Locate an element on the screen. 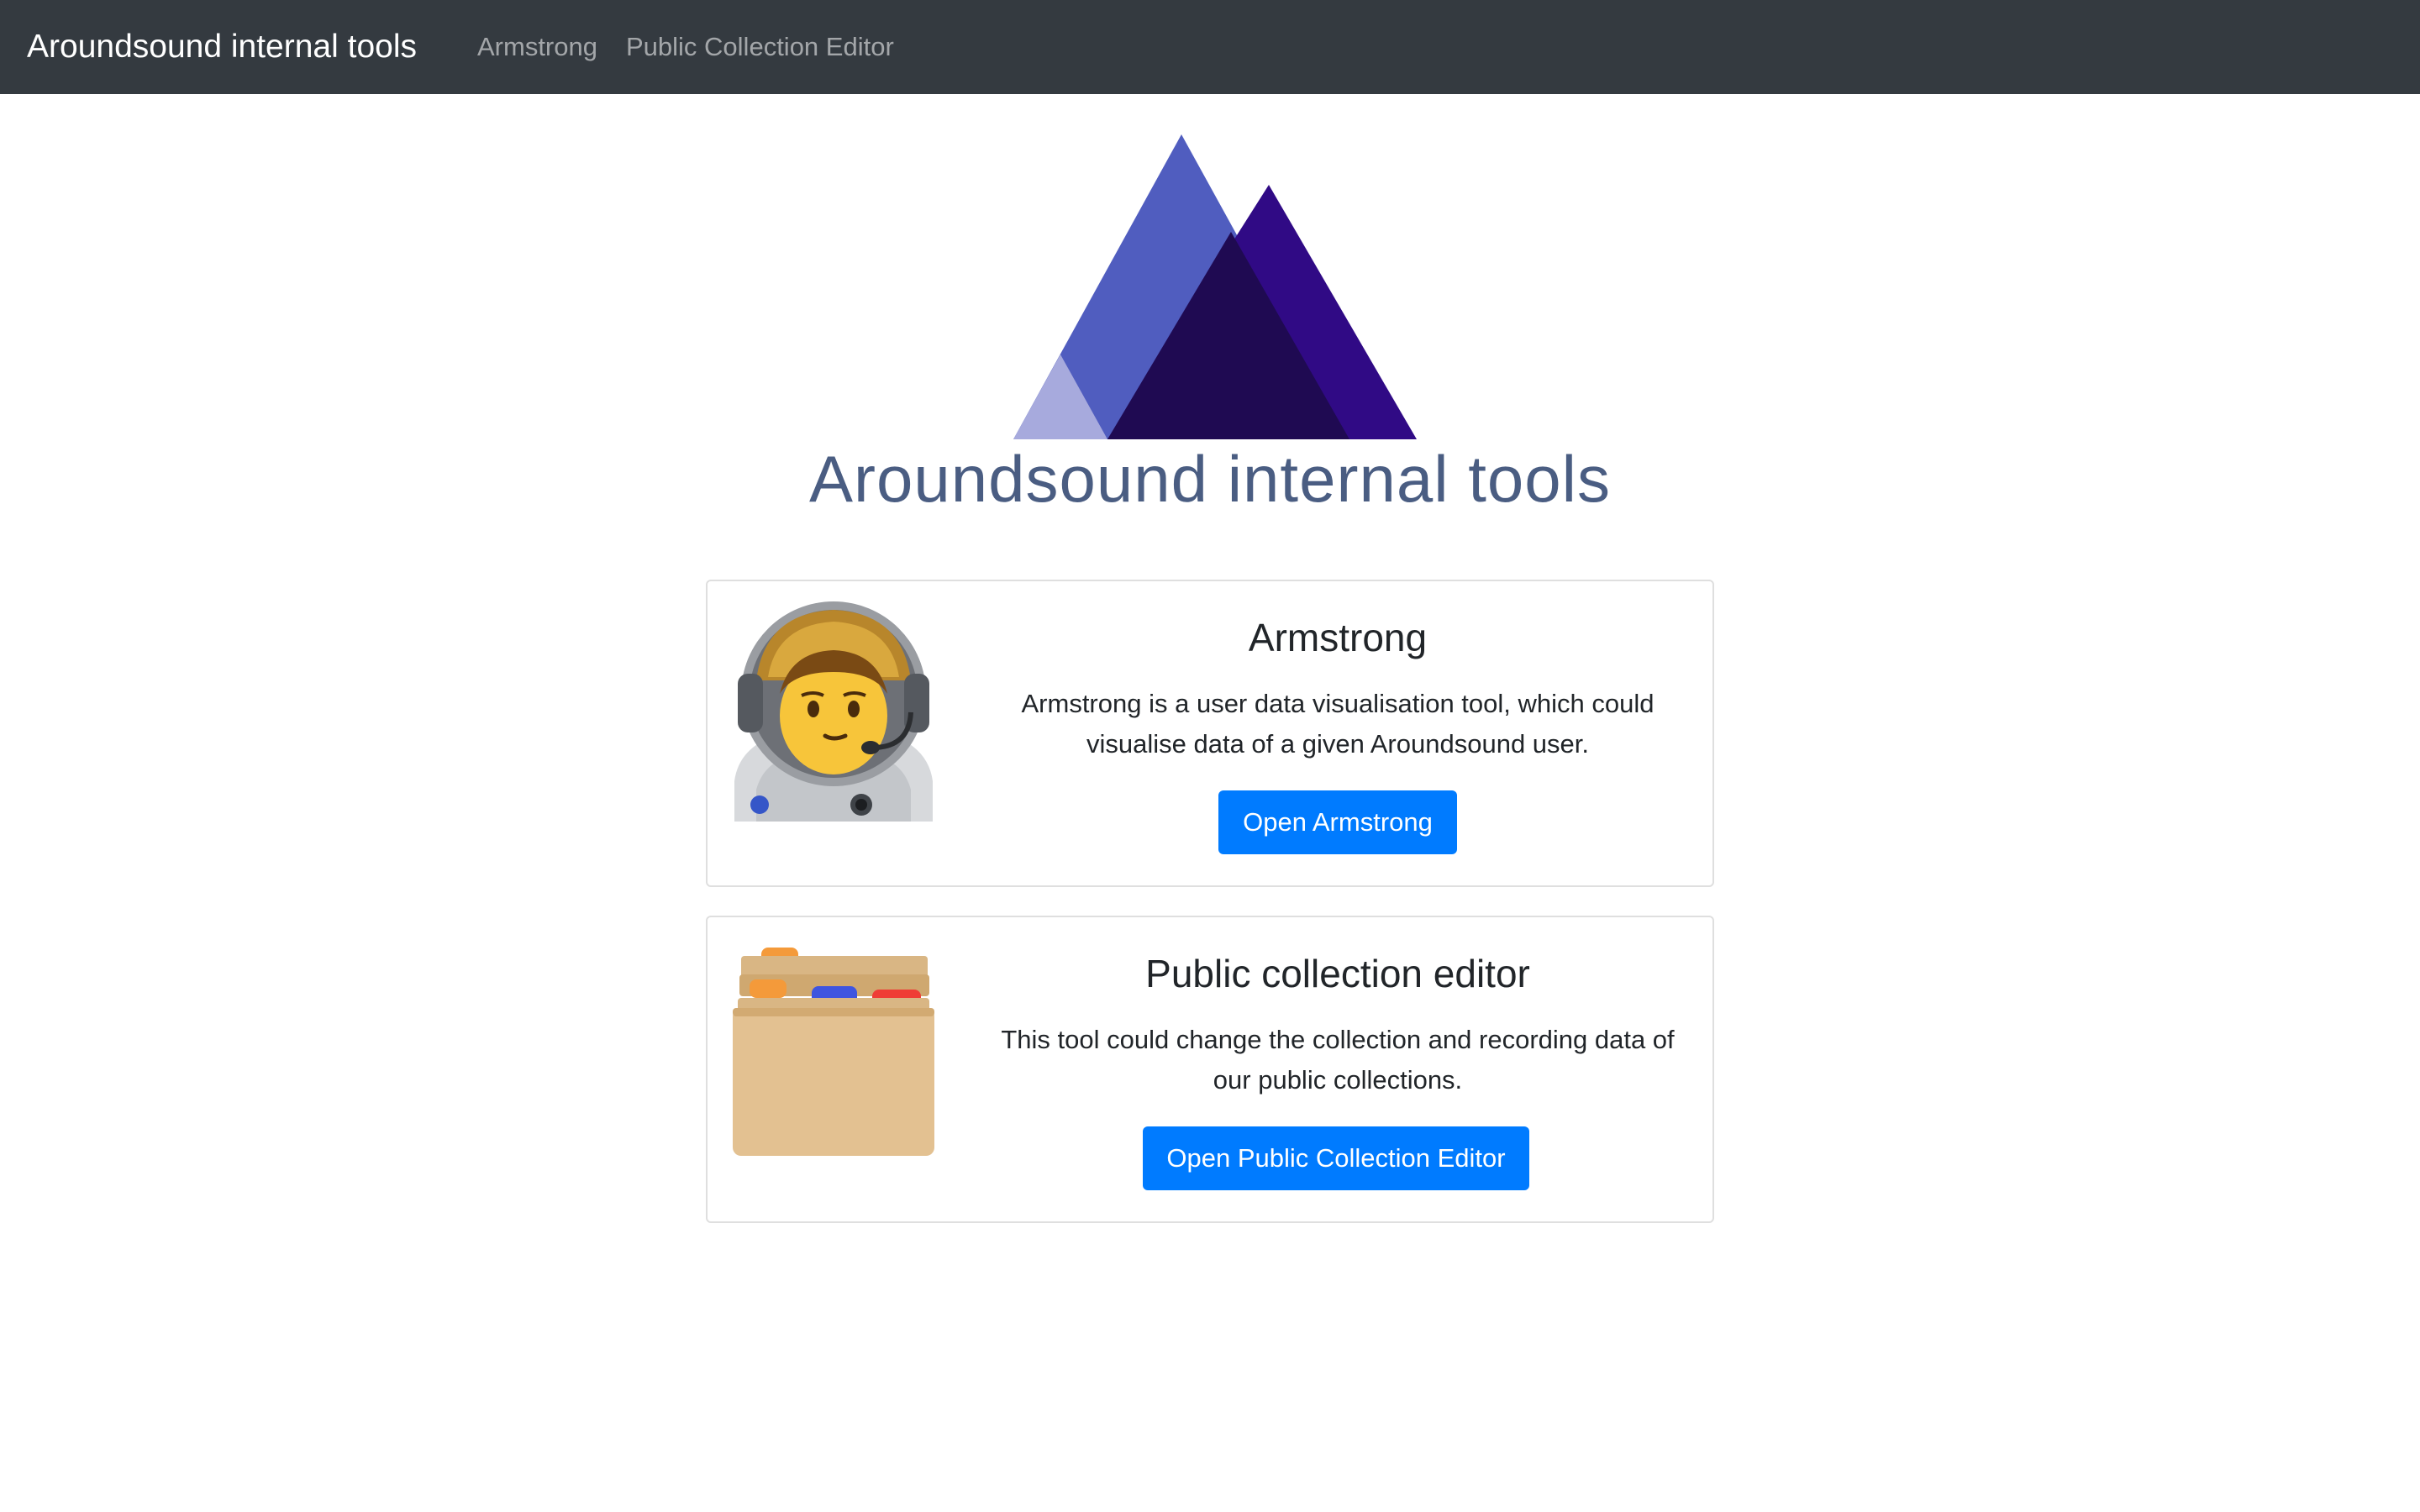 This screenshot has width=2420, height=1512. hero-title: Aroundsound internal tools is located at coordinates (1210, 479).